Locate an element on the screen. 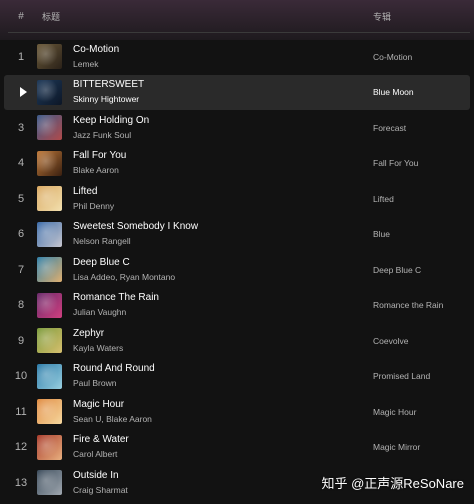 Image resolution: width=474 pixels, height=504 pixels. track-artist: Kayla Waters is located at coordinates (223, 348).